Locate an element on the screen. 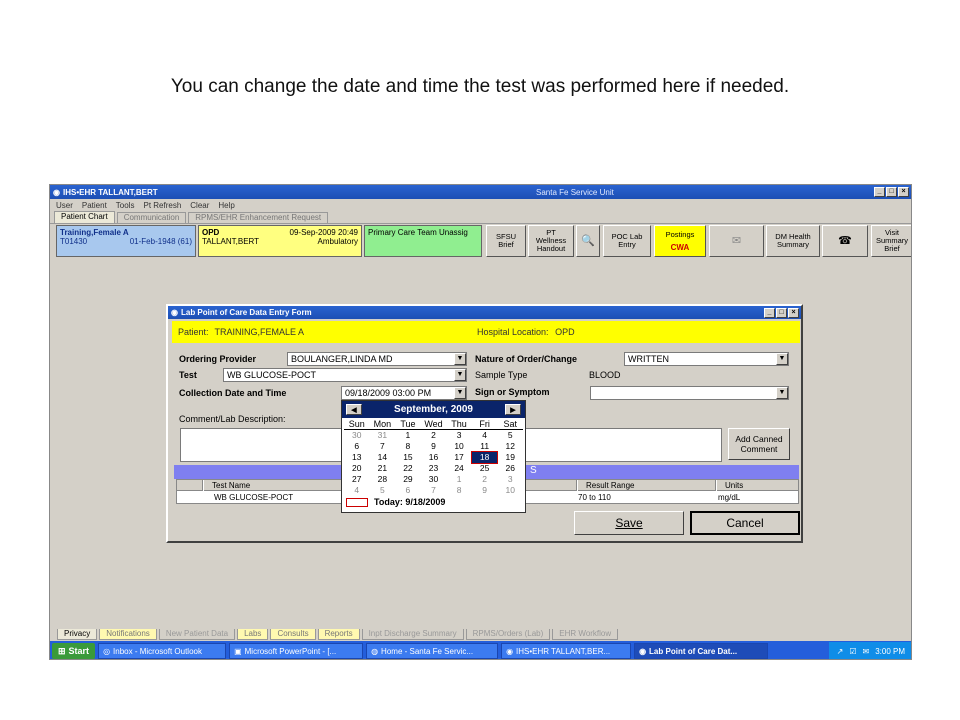  prev-month-button: ◀ is located at coordinates (354, 409).